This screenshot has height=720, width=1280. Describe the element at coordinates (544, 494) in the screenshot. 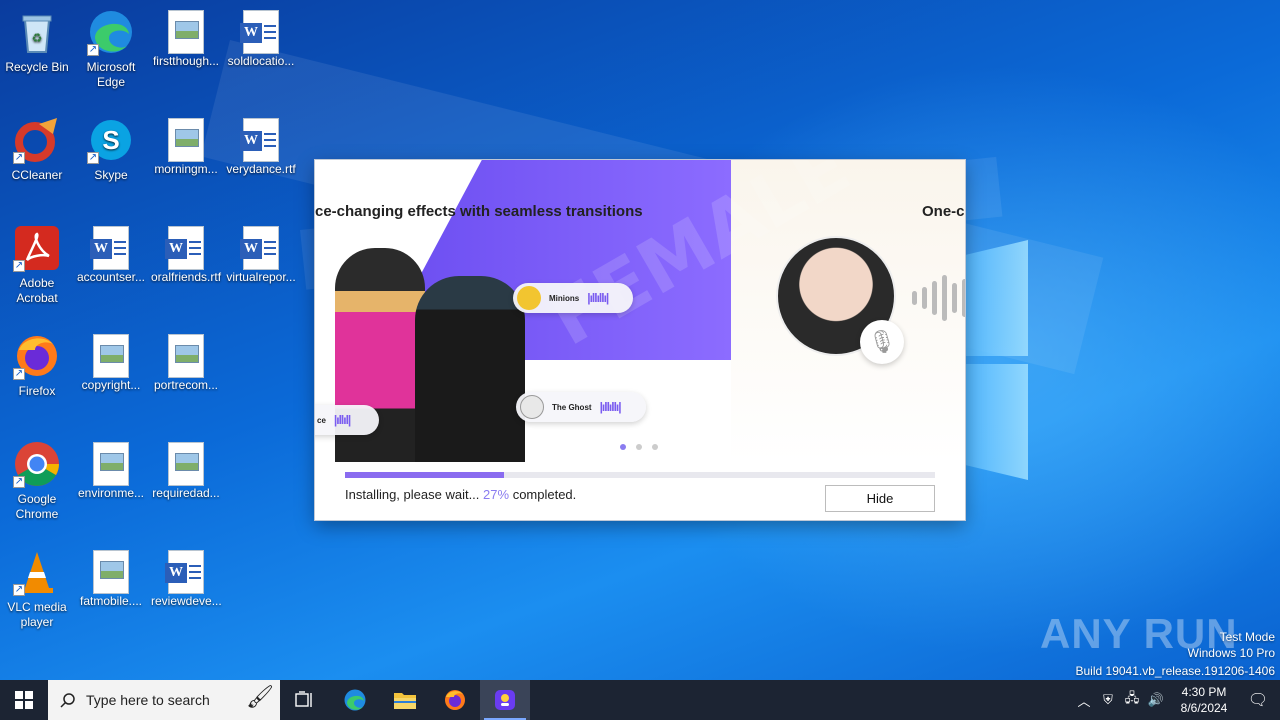

I see `status-suffix: completed.` at that location.